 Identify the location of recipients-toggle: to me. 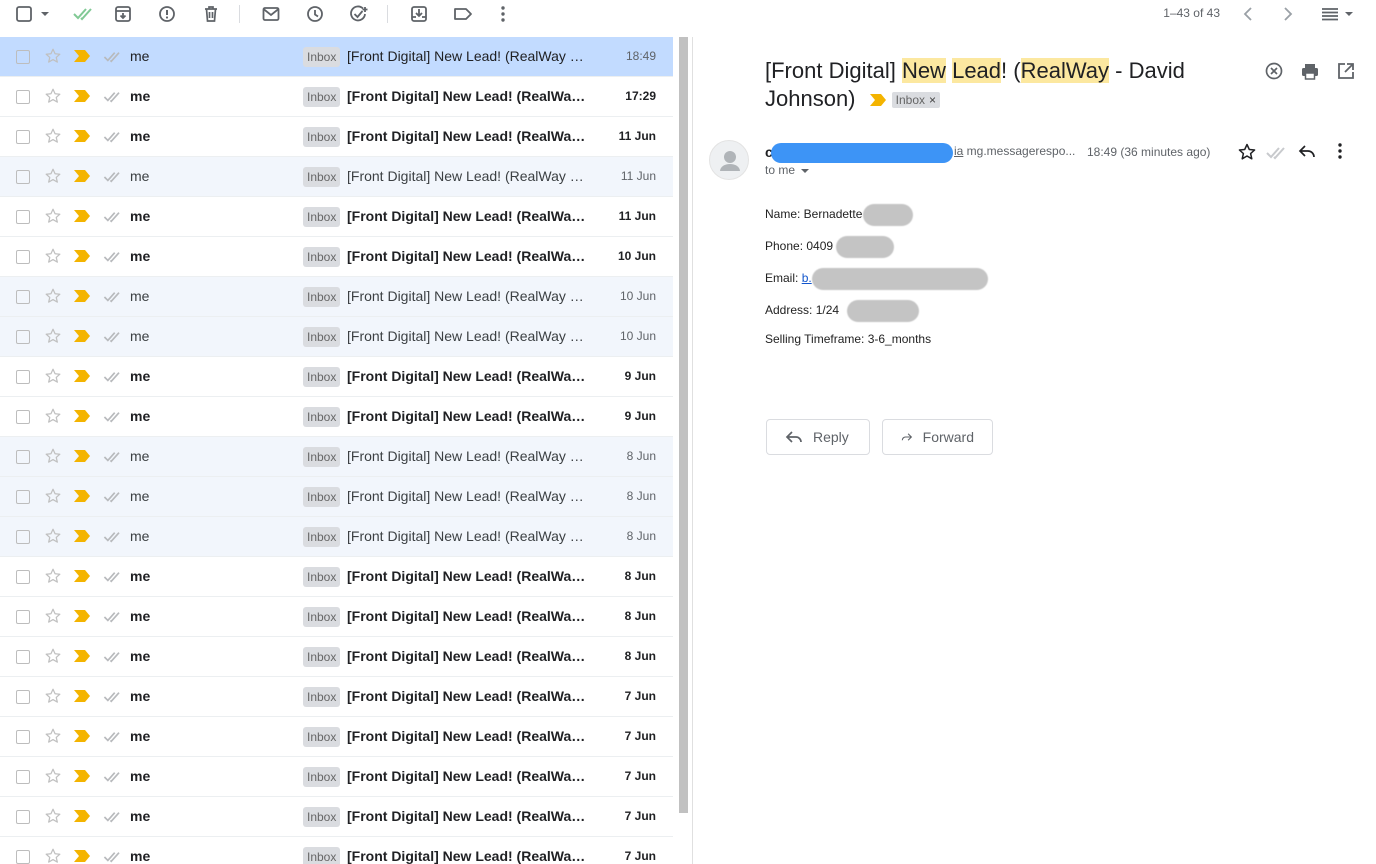
(787, 170).